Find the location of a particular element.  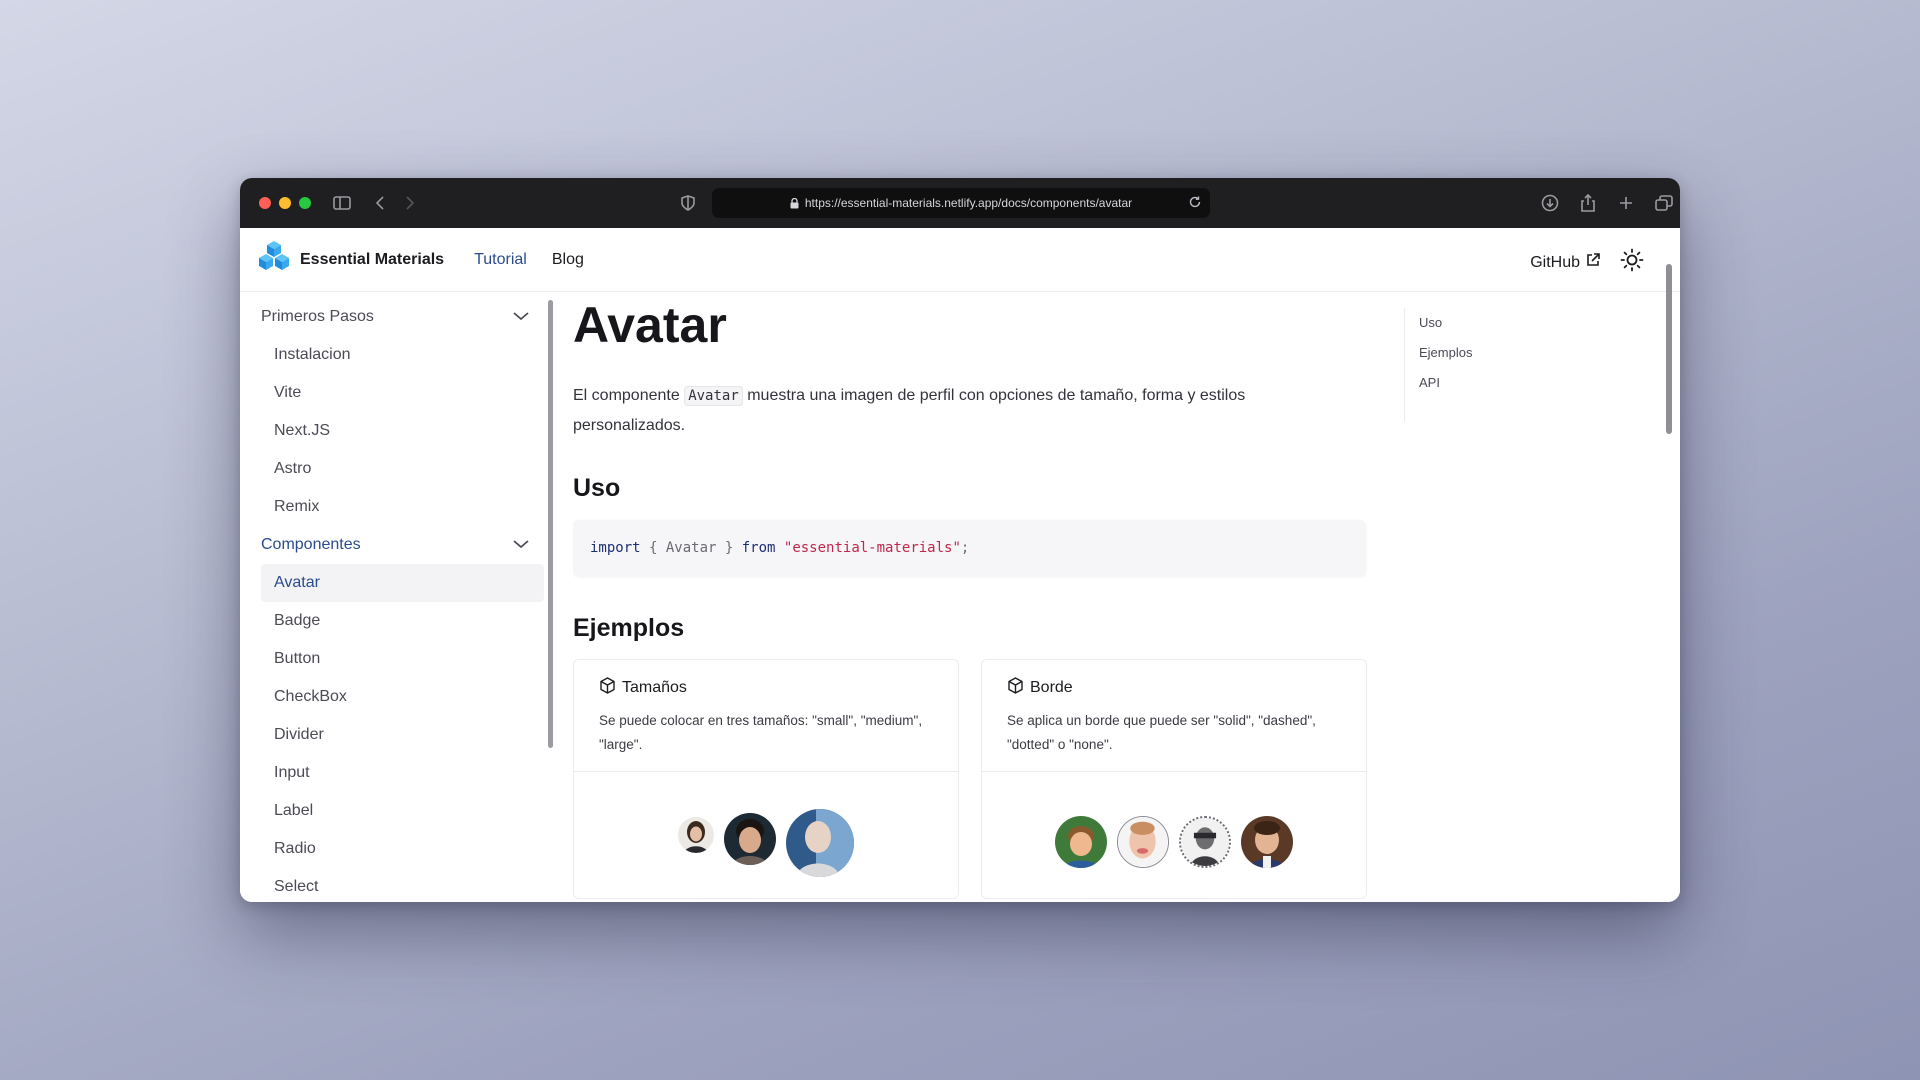

share-icon is located at coordinates (1588, 203).